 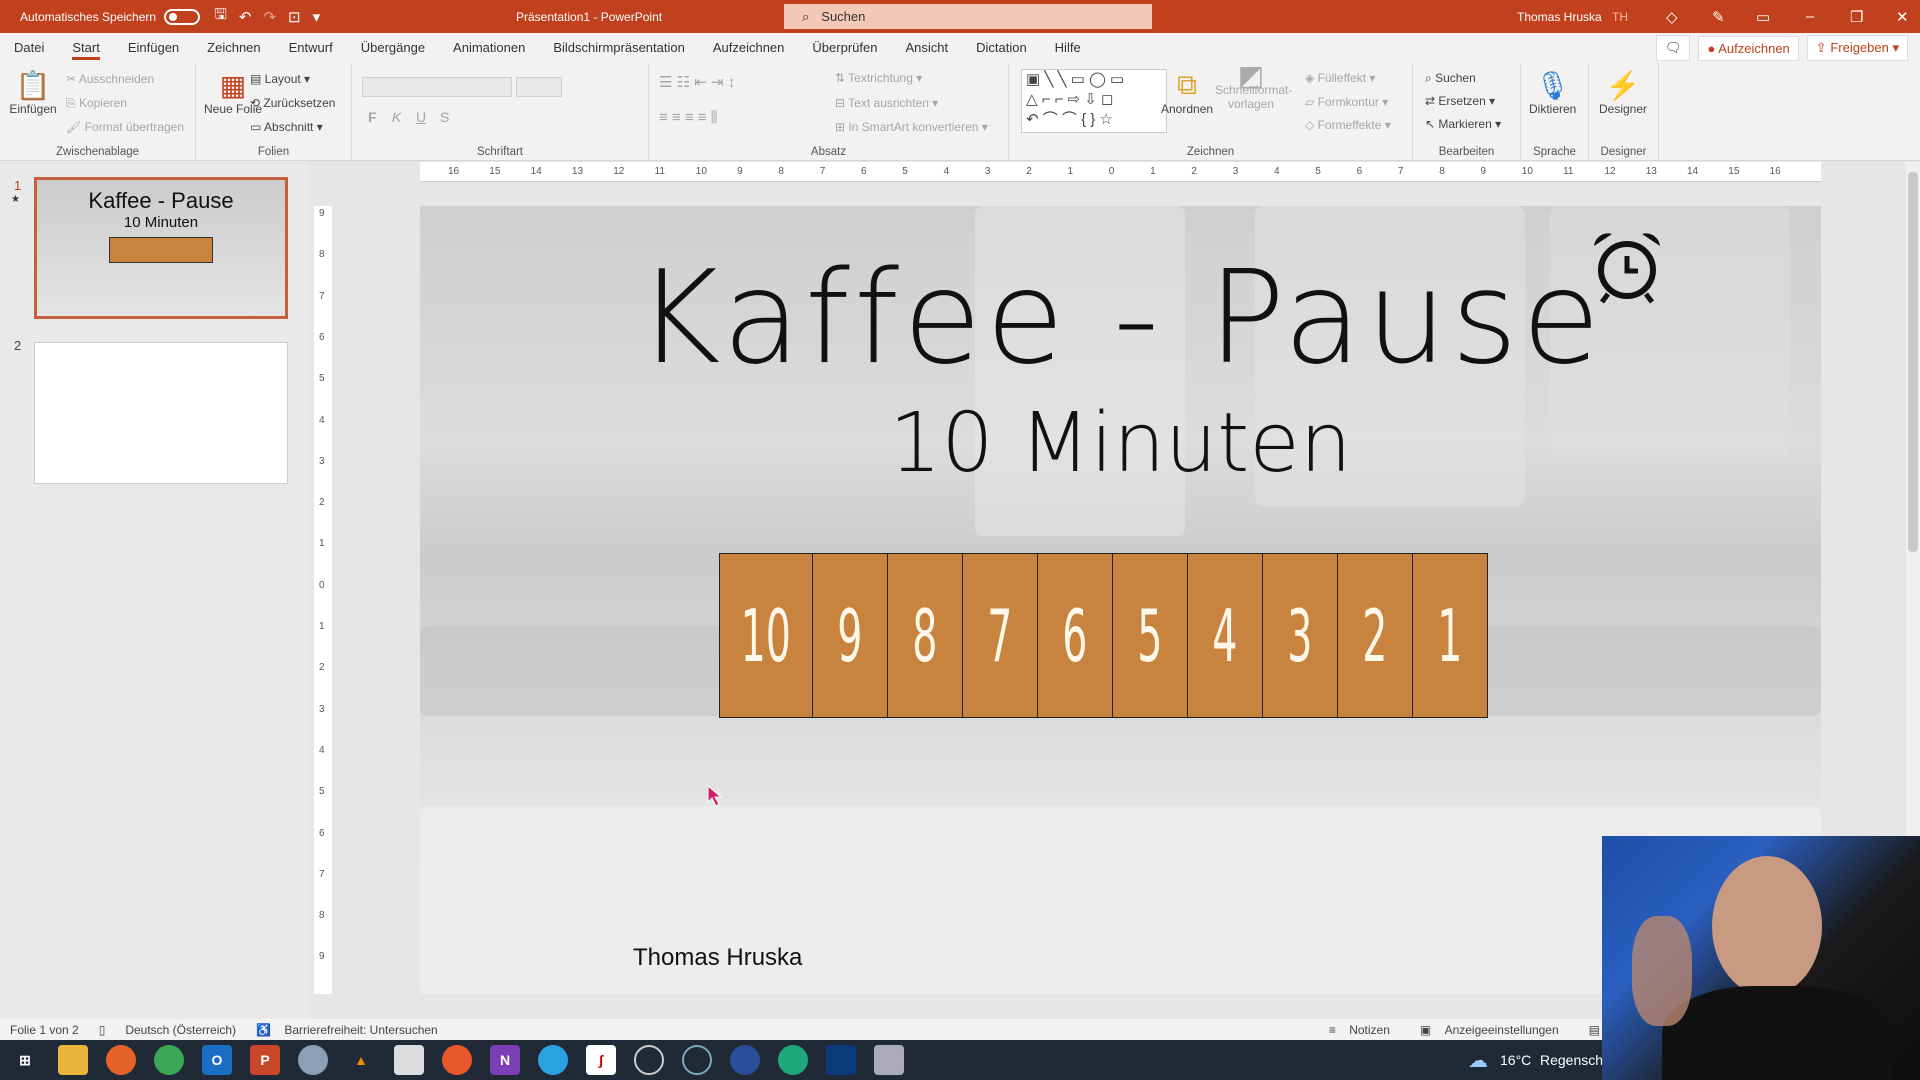 I want to click on underline-button: U, so click(x=421, y=117).